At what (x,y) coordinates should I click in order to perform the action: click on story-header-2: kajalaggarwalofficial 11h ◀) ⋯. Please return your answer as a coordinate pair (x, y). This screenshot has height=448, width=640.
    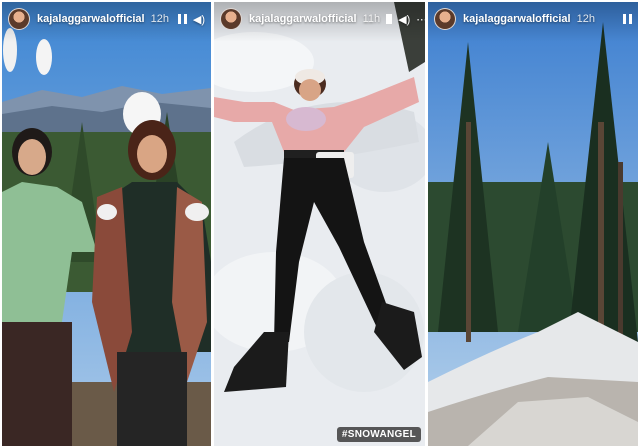
    Looking at the image, I should click on (319, 19).